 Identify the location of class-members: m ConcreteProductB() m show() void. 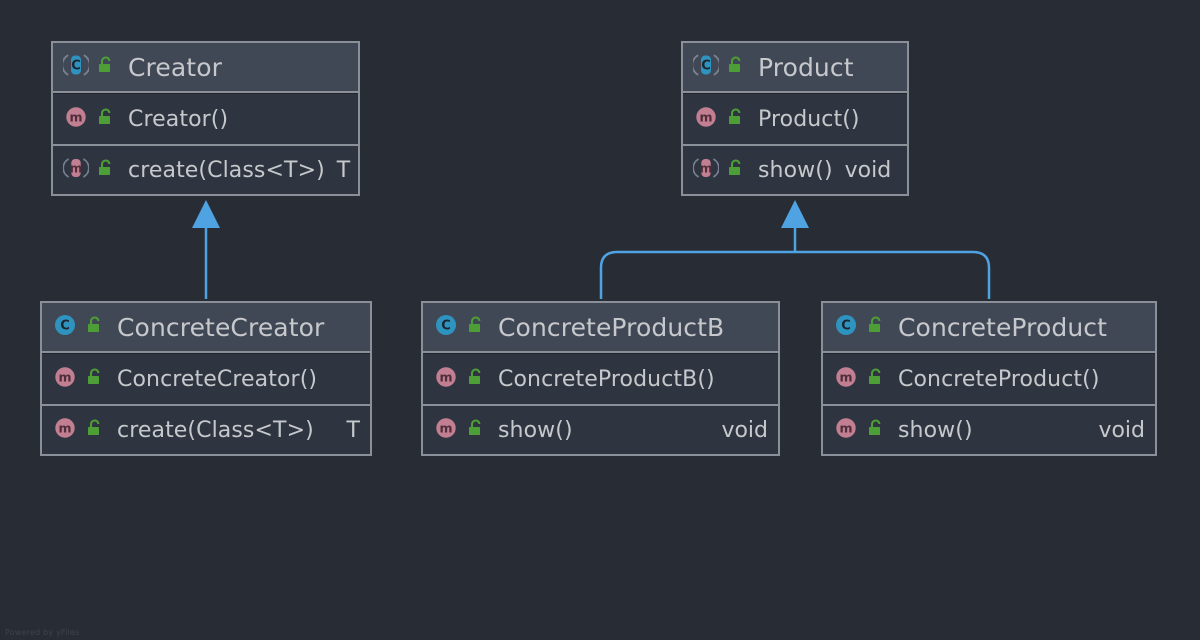
(600, 403).